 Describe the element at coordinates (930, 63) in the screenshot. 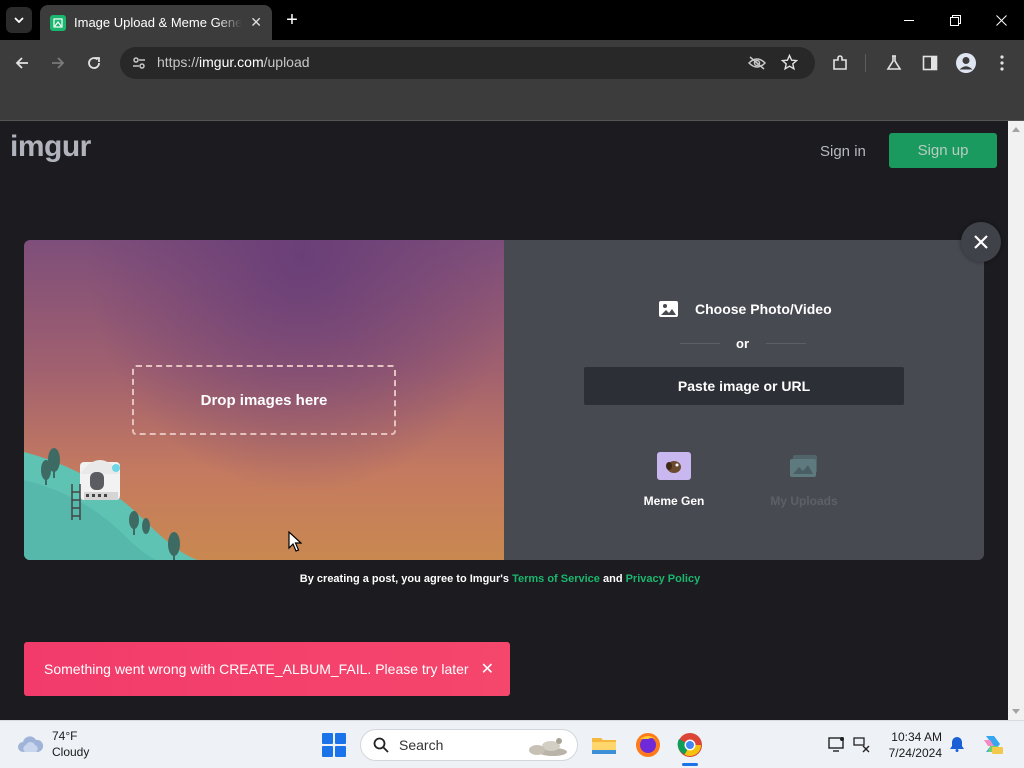

I see `side-panel-icon` at that location.